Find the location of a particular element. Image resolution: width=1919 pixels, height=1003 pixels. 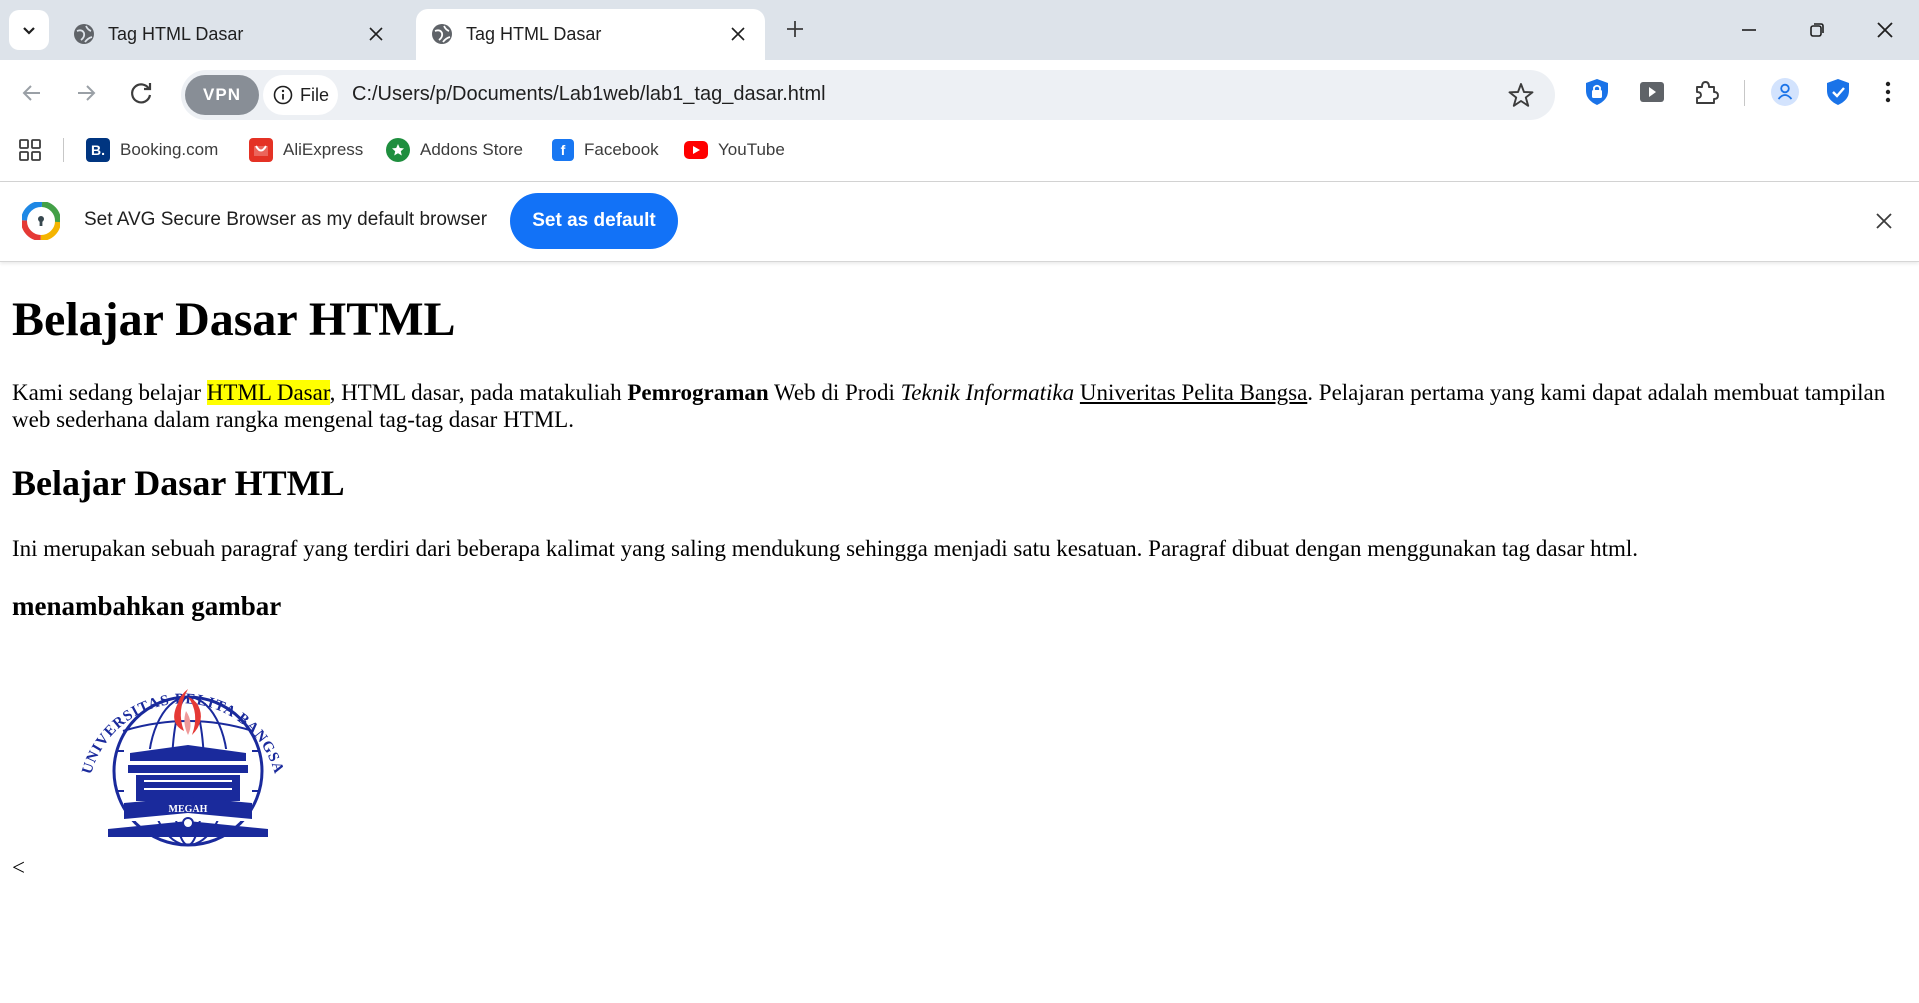

arrow-right-icon is located at coordinates (87, 93).